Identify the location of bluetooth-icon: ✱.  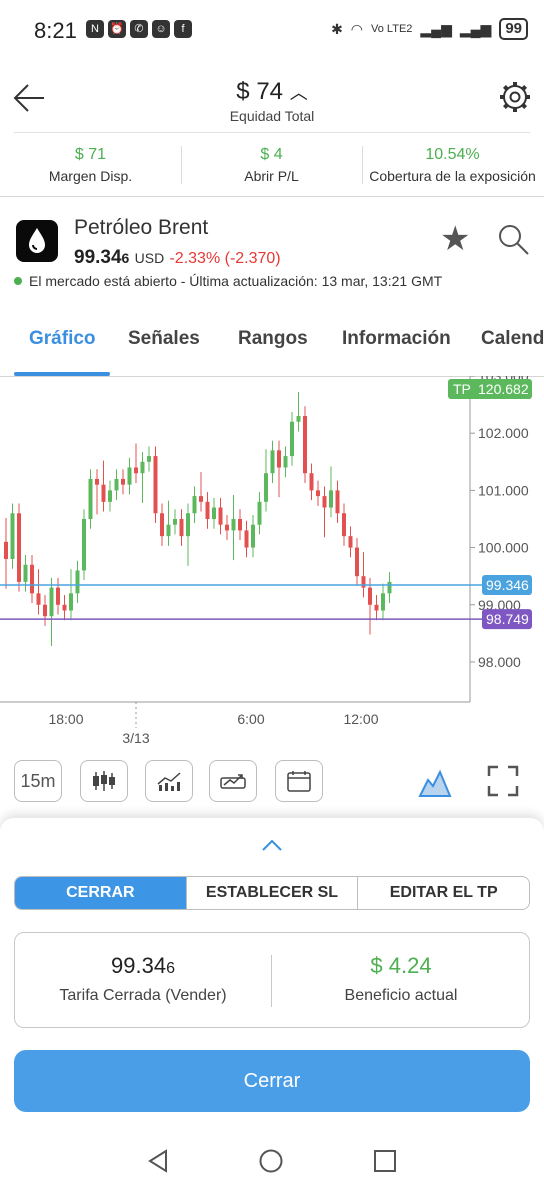
(337, 28).